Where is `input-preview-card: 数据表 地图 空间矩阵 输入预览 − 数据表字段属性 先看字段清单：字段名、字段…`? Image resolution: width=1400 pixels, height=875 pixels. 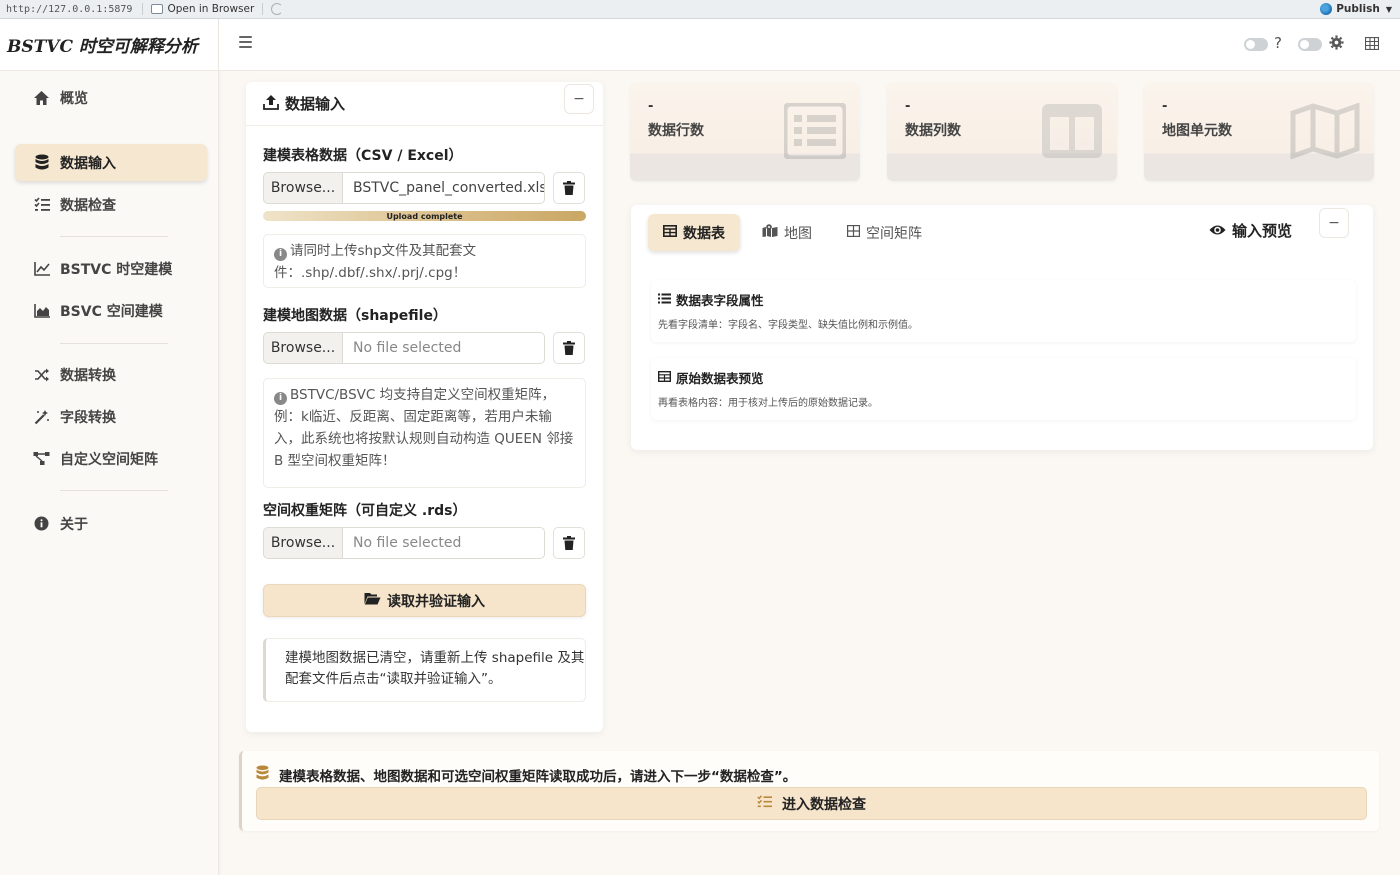
input-preview-card: 数据表 地图 空间矩阵 输入预览 − 数据表字段属性 先看字段清单：字段名、字段… is located at coordinates (1002, 327).